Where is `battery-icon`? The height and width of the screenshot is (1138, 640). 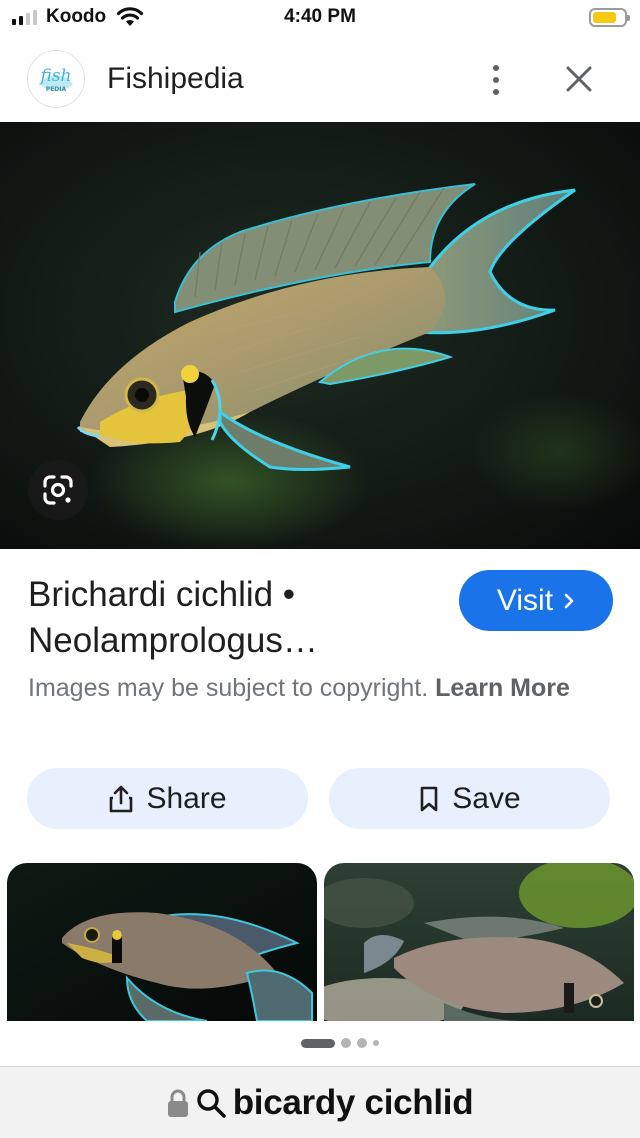 battery-icon is located at coordinates (609, 17).